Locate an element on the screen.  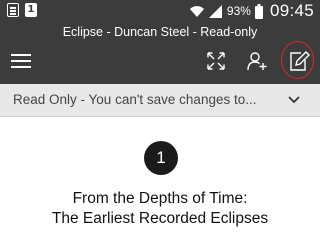
calendar-day: 1 is located at coordinates (31, 9).